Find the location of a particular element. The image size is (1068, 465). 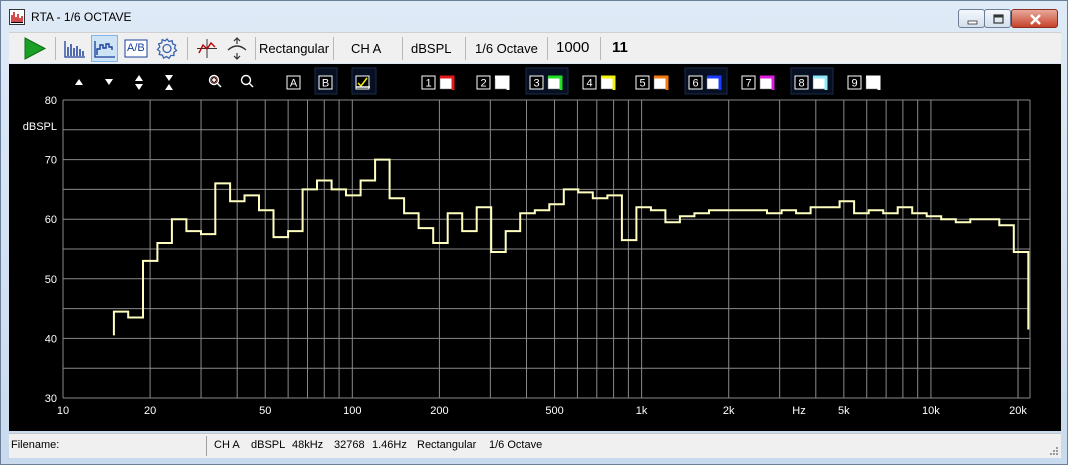

y-tick-label: 40 is located at coordinates (51, 339).